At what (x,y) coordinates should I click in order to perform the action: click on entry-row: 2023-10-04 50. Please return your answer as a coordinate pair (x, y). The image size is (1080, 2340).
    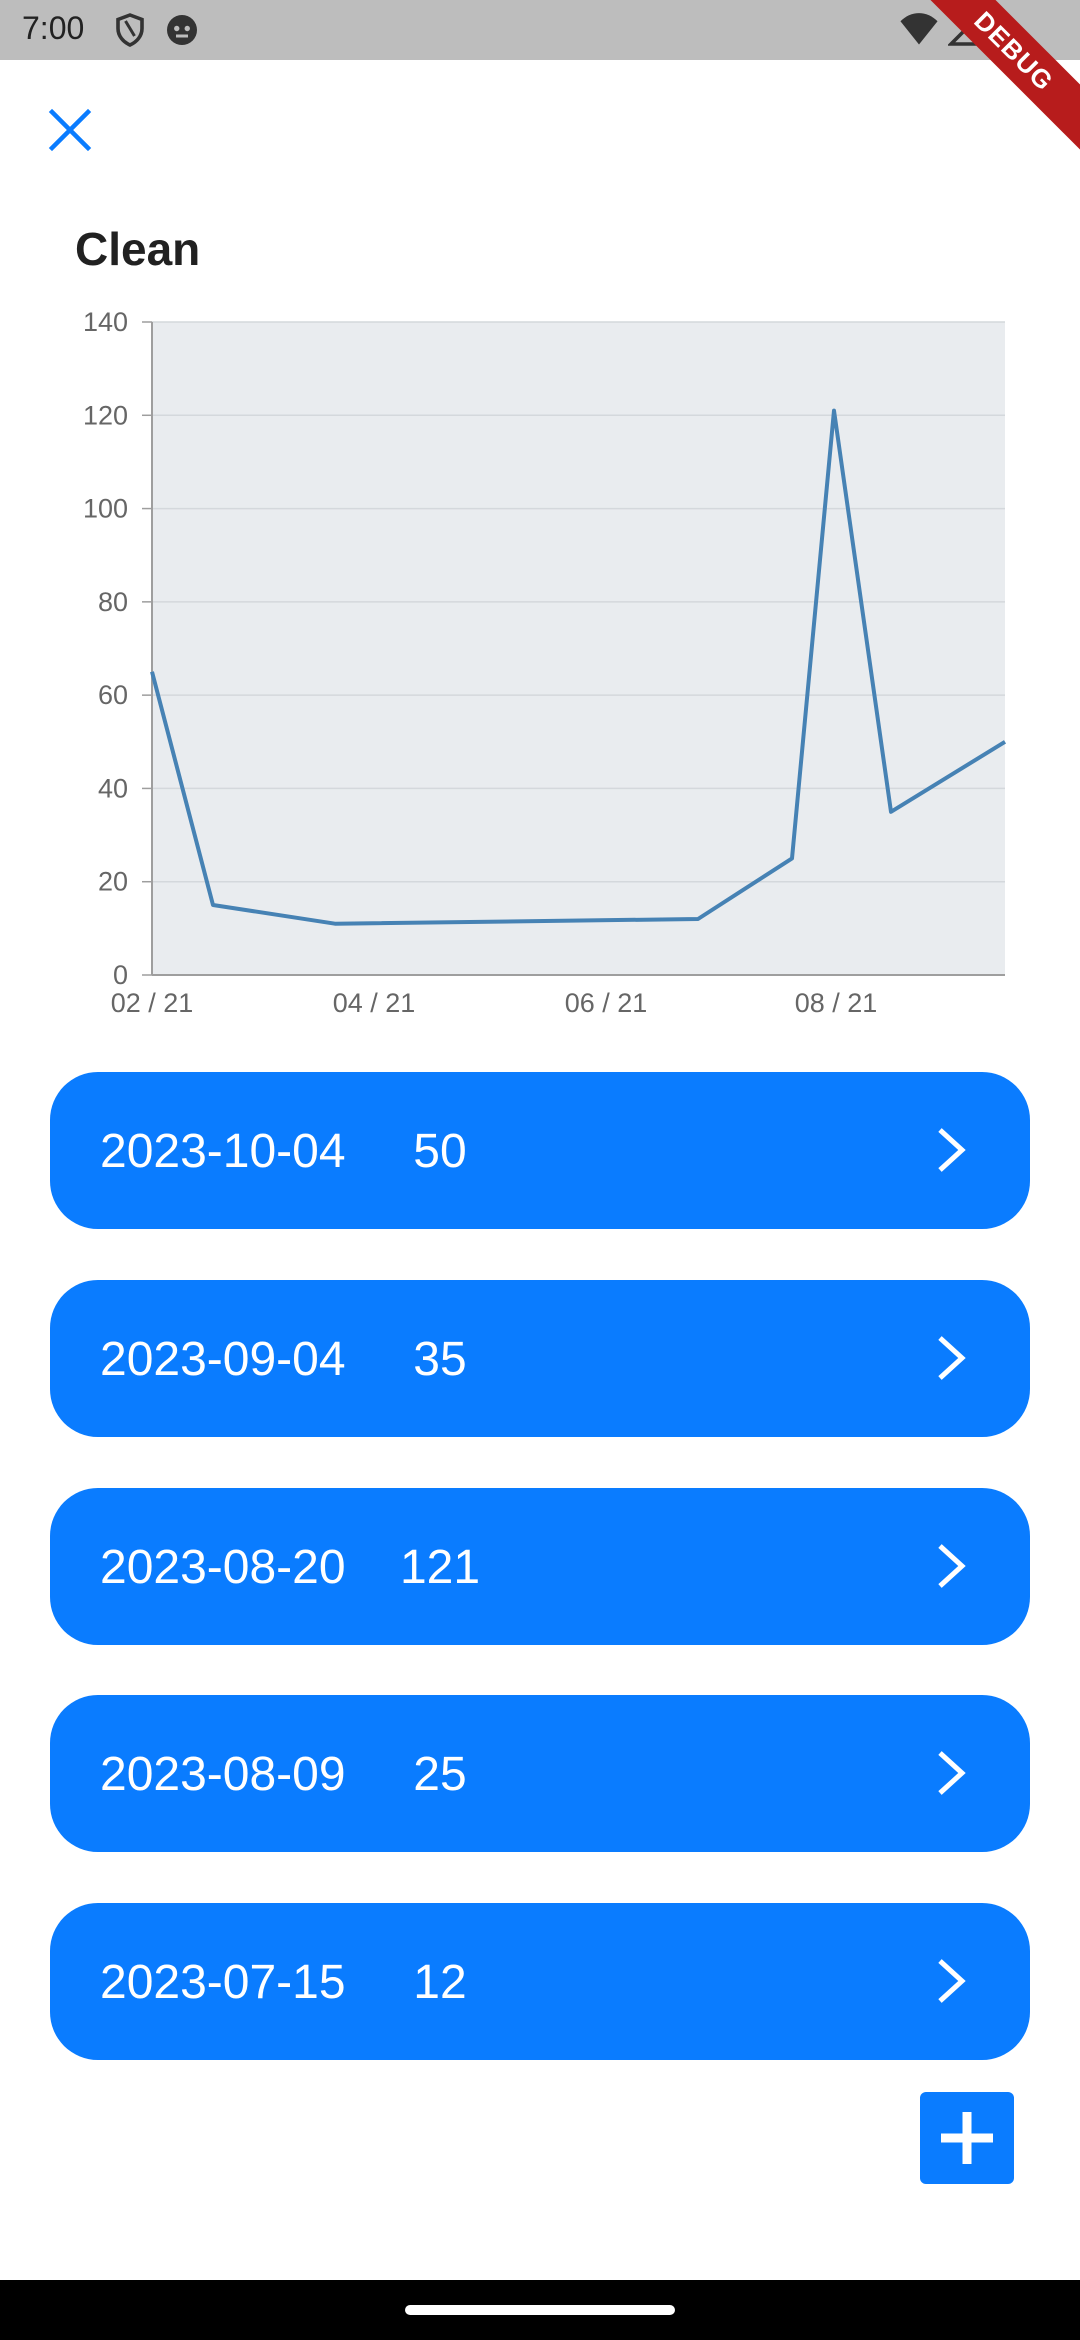
    Looking at the image, I should click on (540, 1150).